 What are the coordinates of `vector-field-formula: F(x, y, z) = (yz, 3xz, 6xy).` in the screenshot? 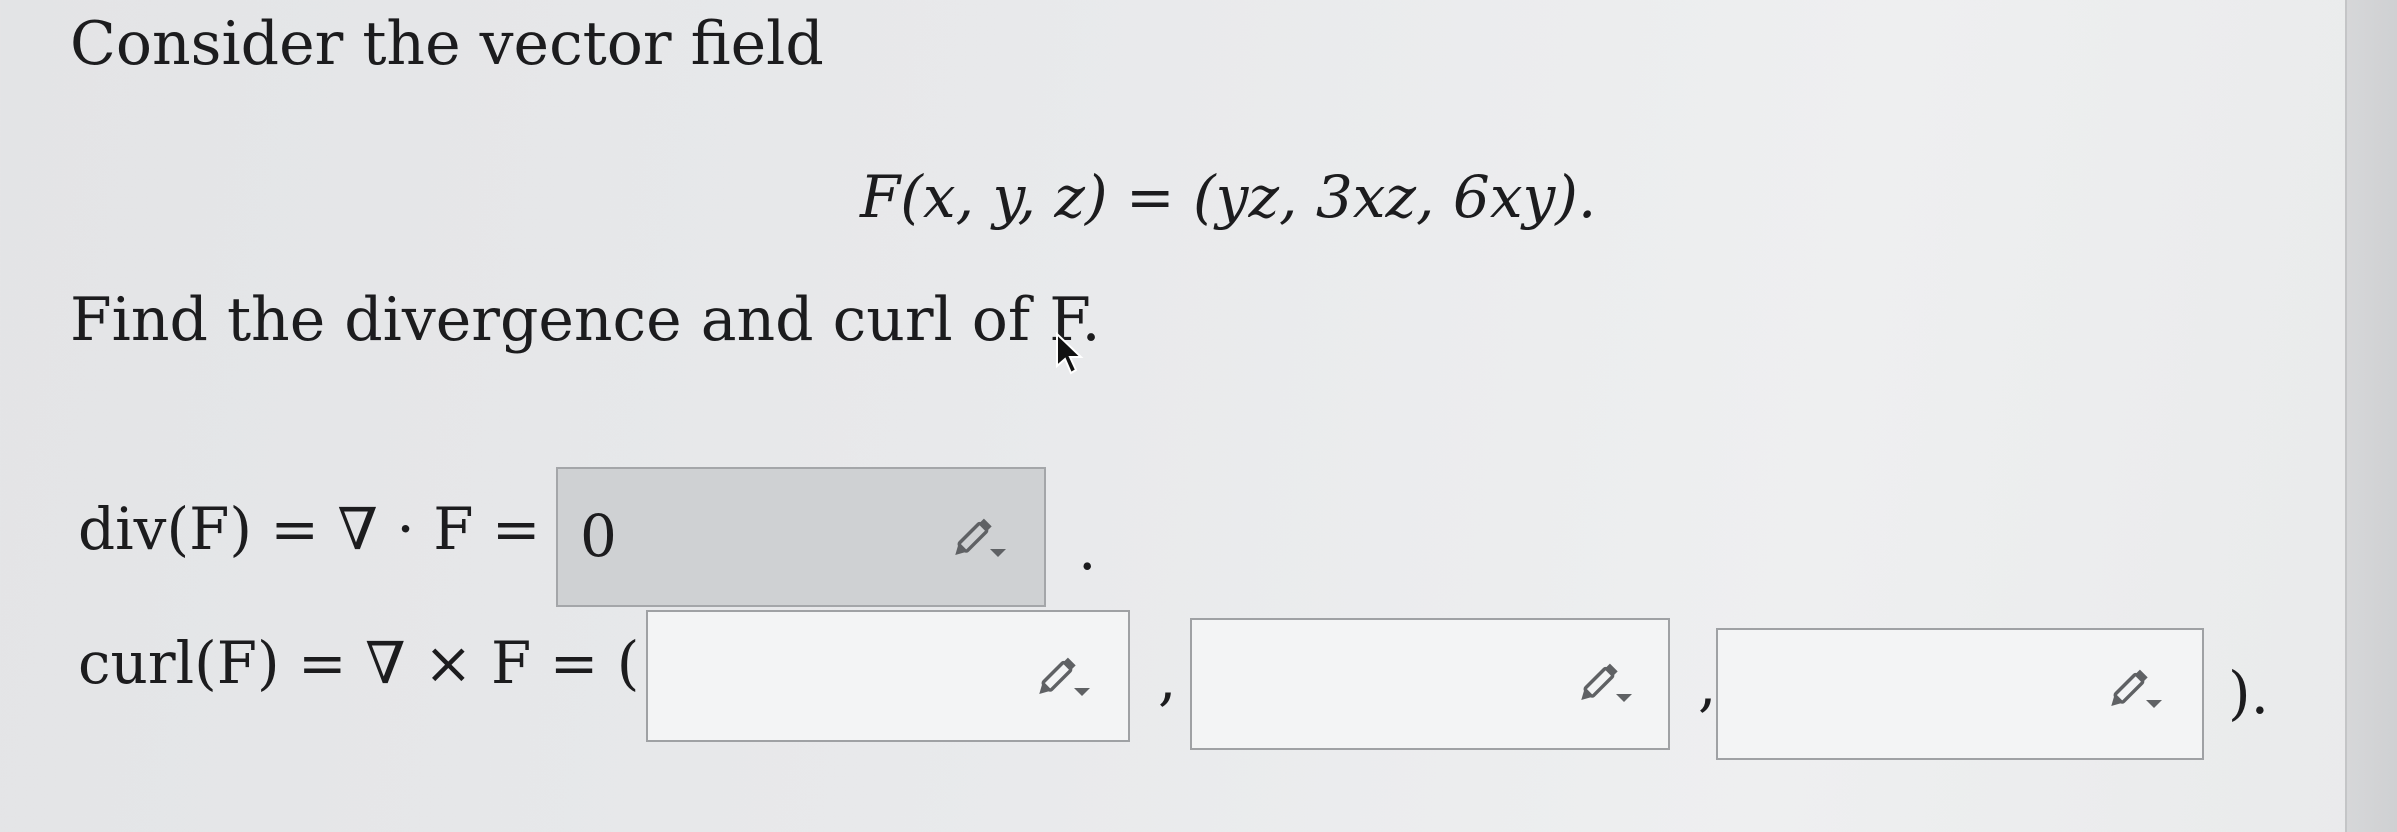 It's located at (1228, 197).